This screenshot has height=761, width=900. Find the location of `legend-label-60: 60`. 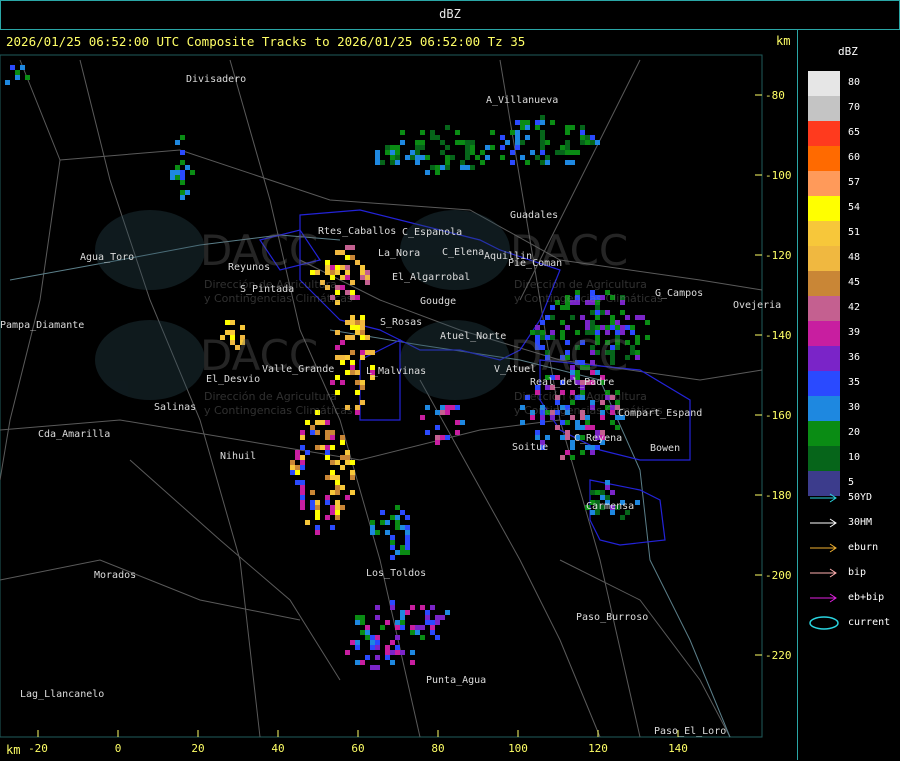

legend-label-60: 60 is located at coordinates (854, 157).